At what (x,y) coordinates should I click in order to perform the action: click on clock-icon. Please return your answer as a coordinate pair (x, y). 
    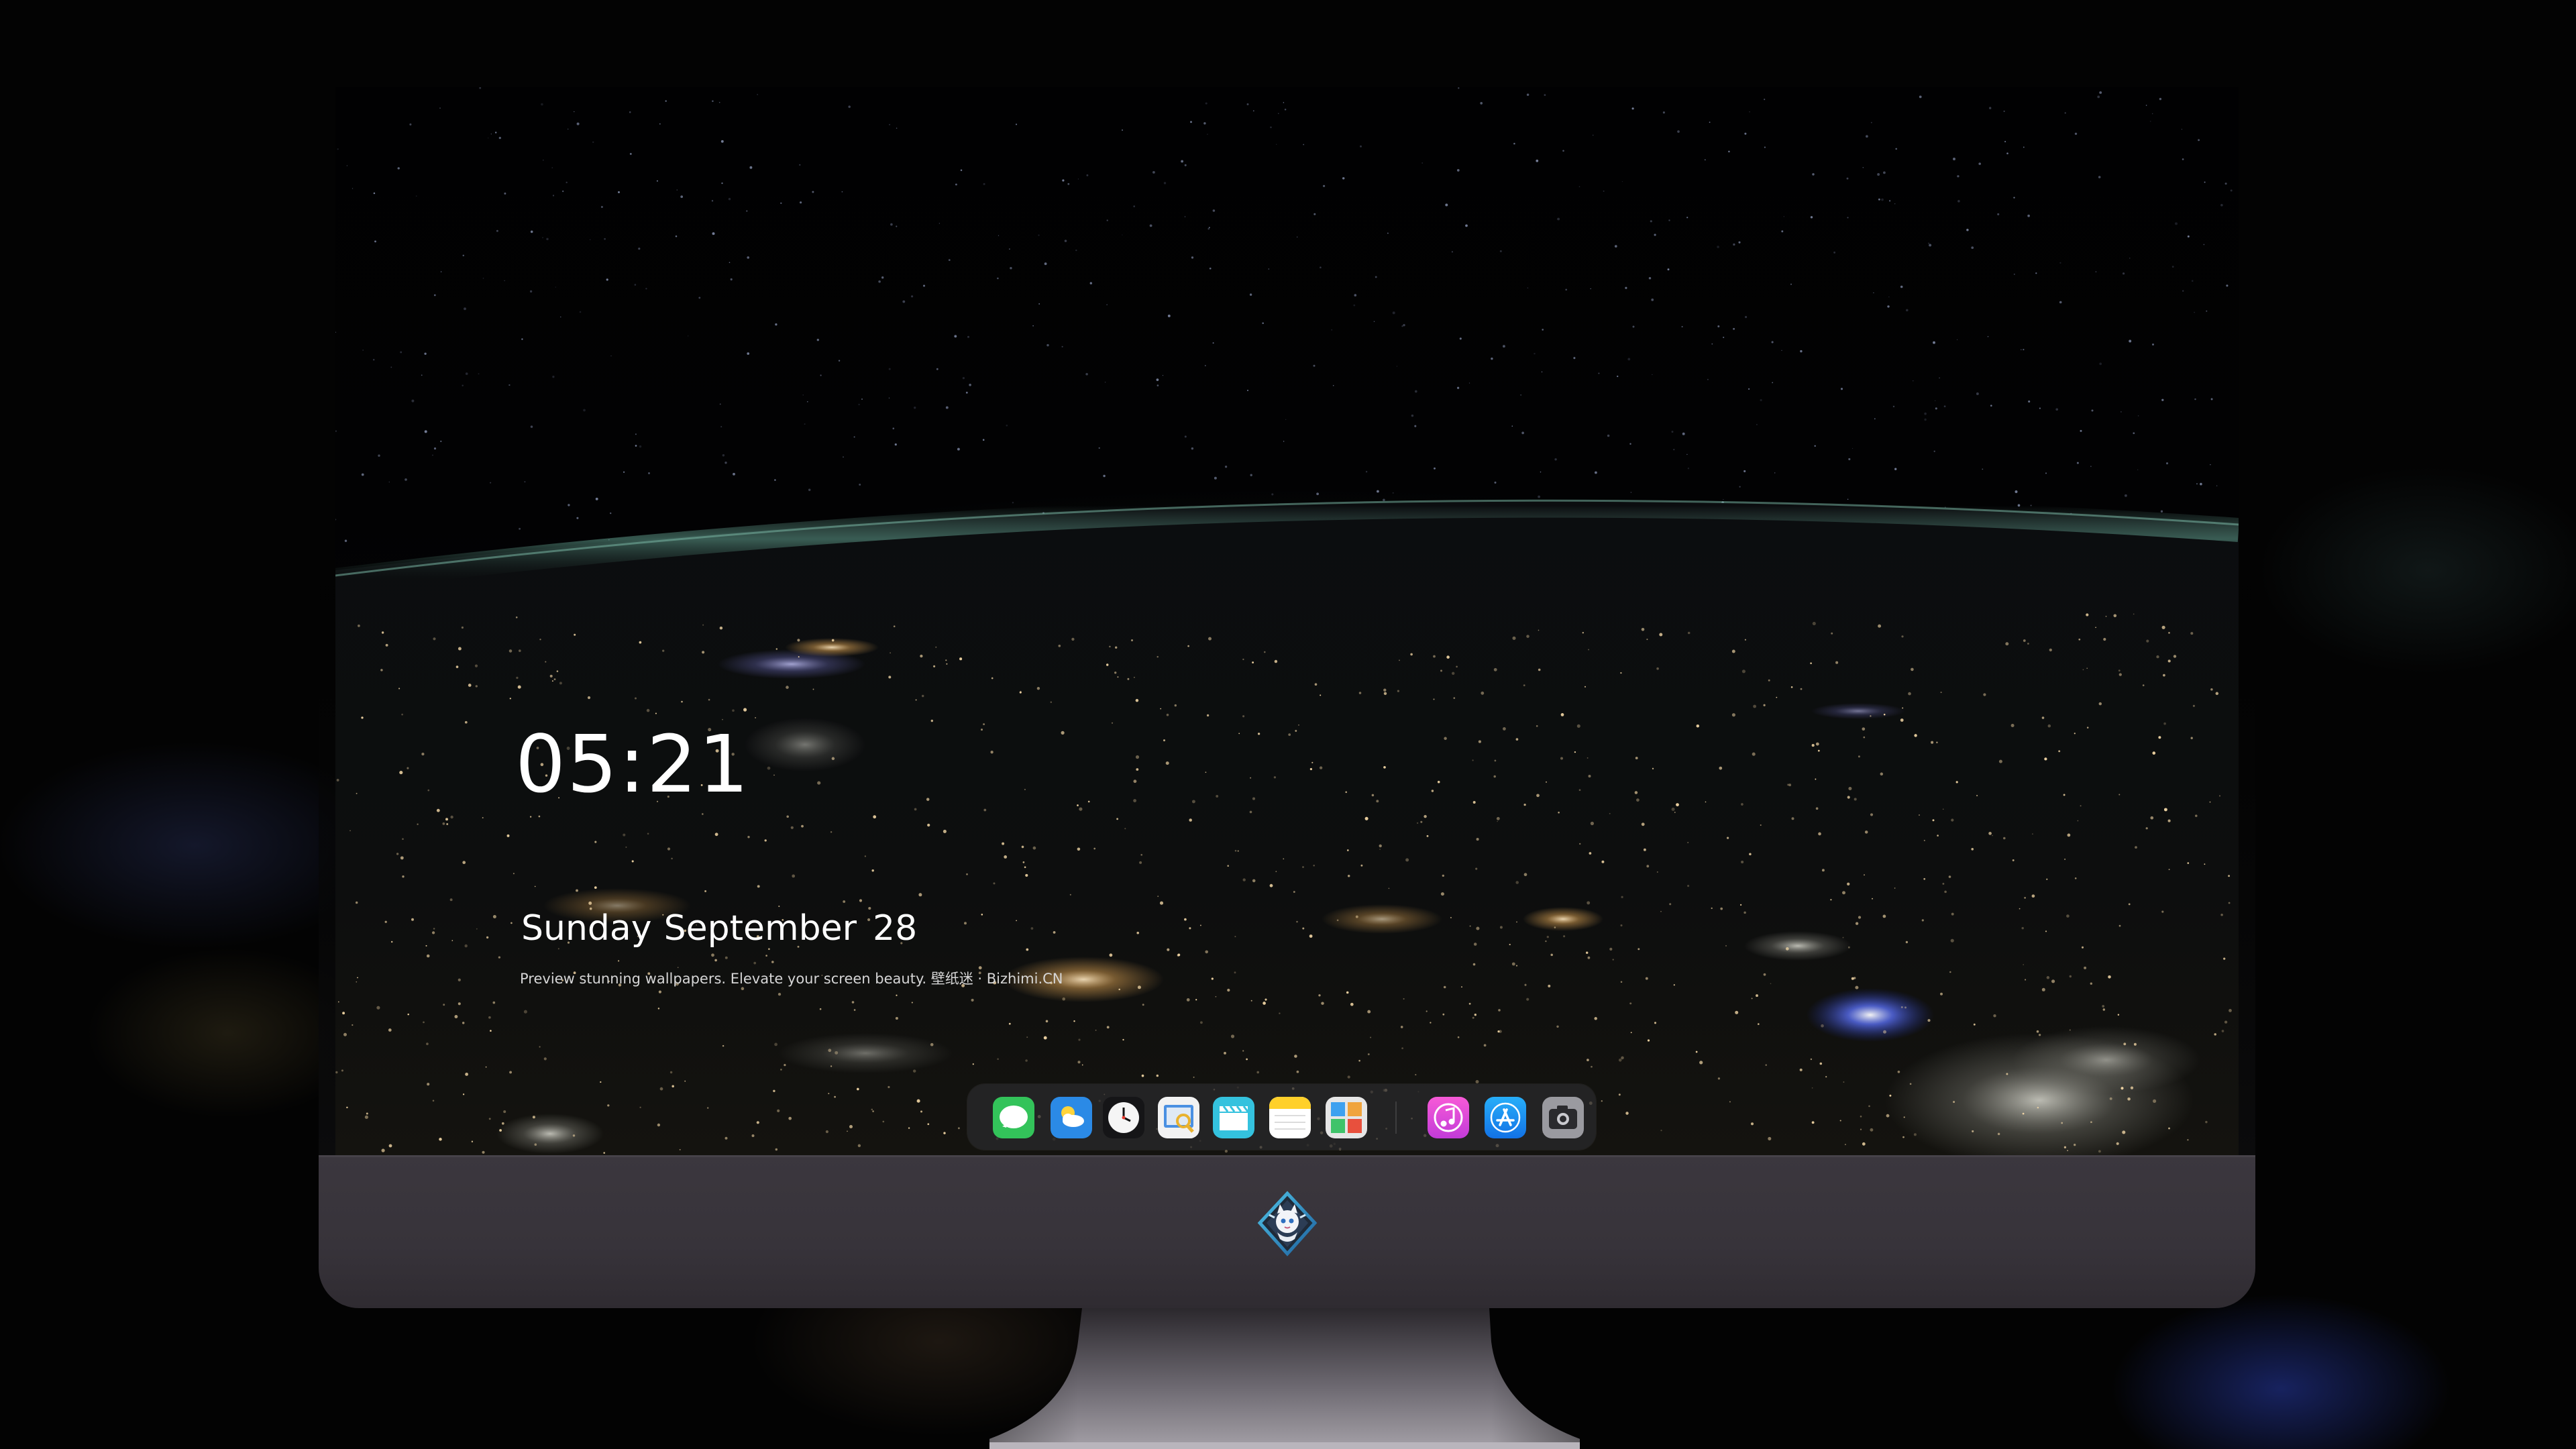
    Looking at the image, I should click on (1123, 1117).